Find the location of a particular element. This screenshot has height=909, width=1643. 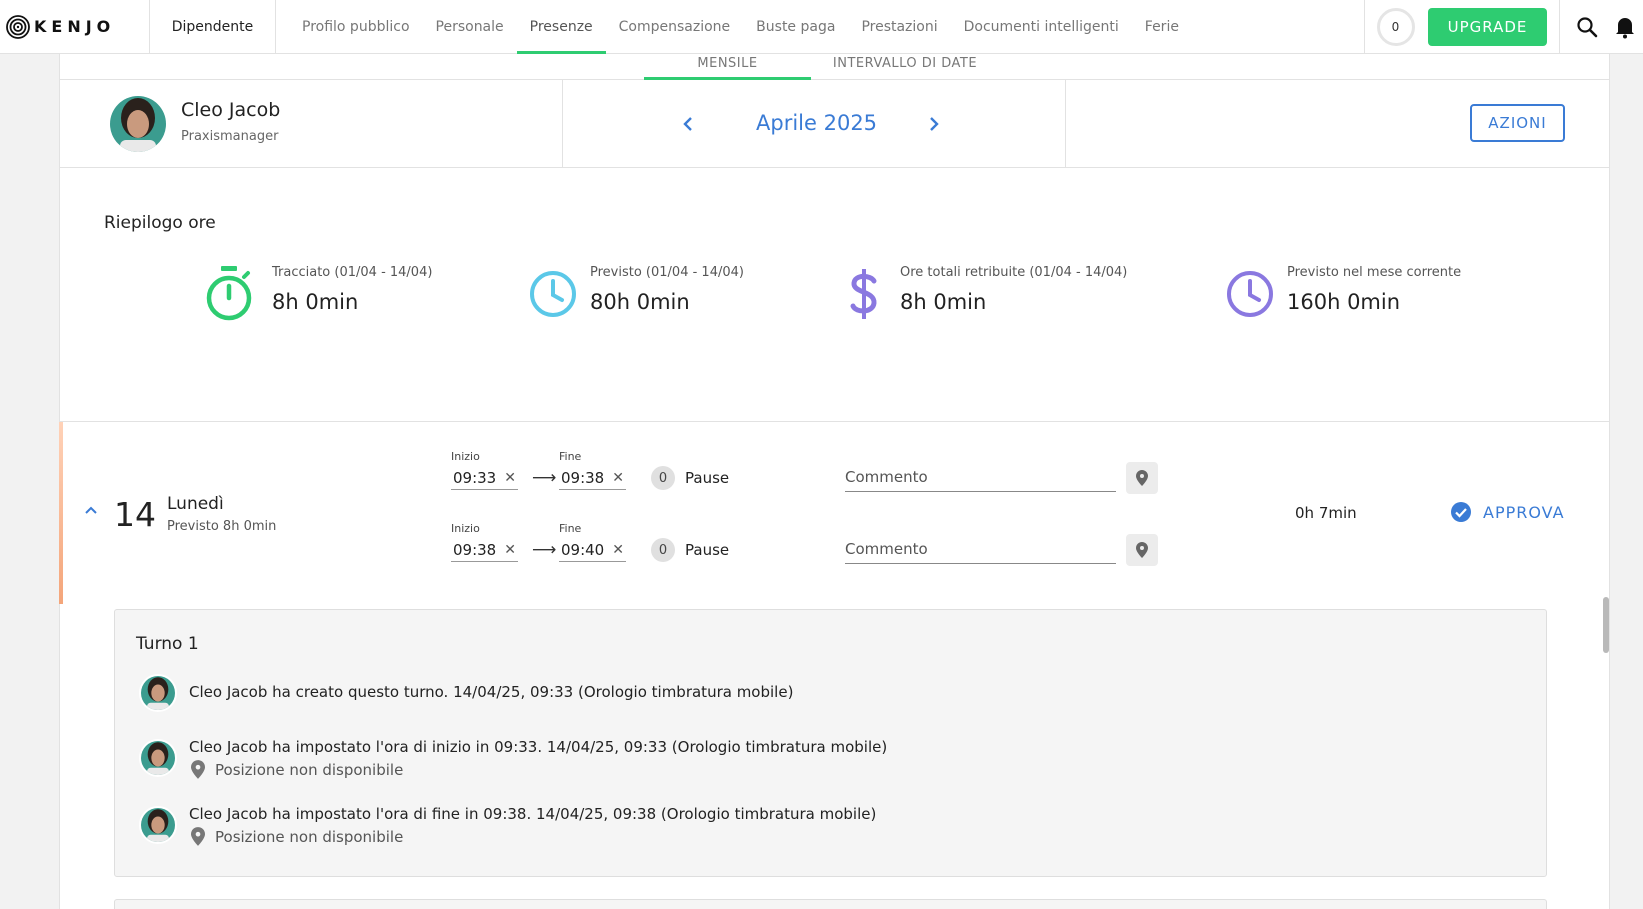

day-planned: Previsto 8h 0min is located at coordinates (222, 526).